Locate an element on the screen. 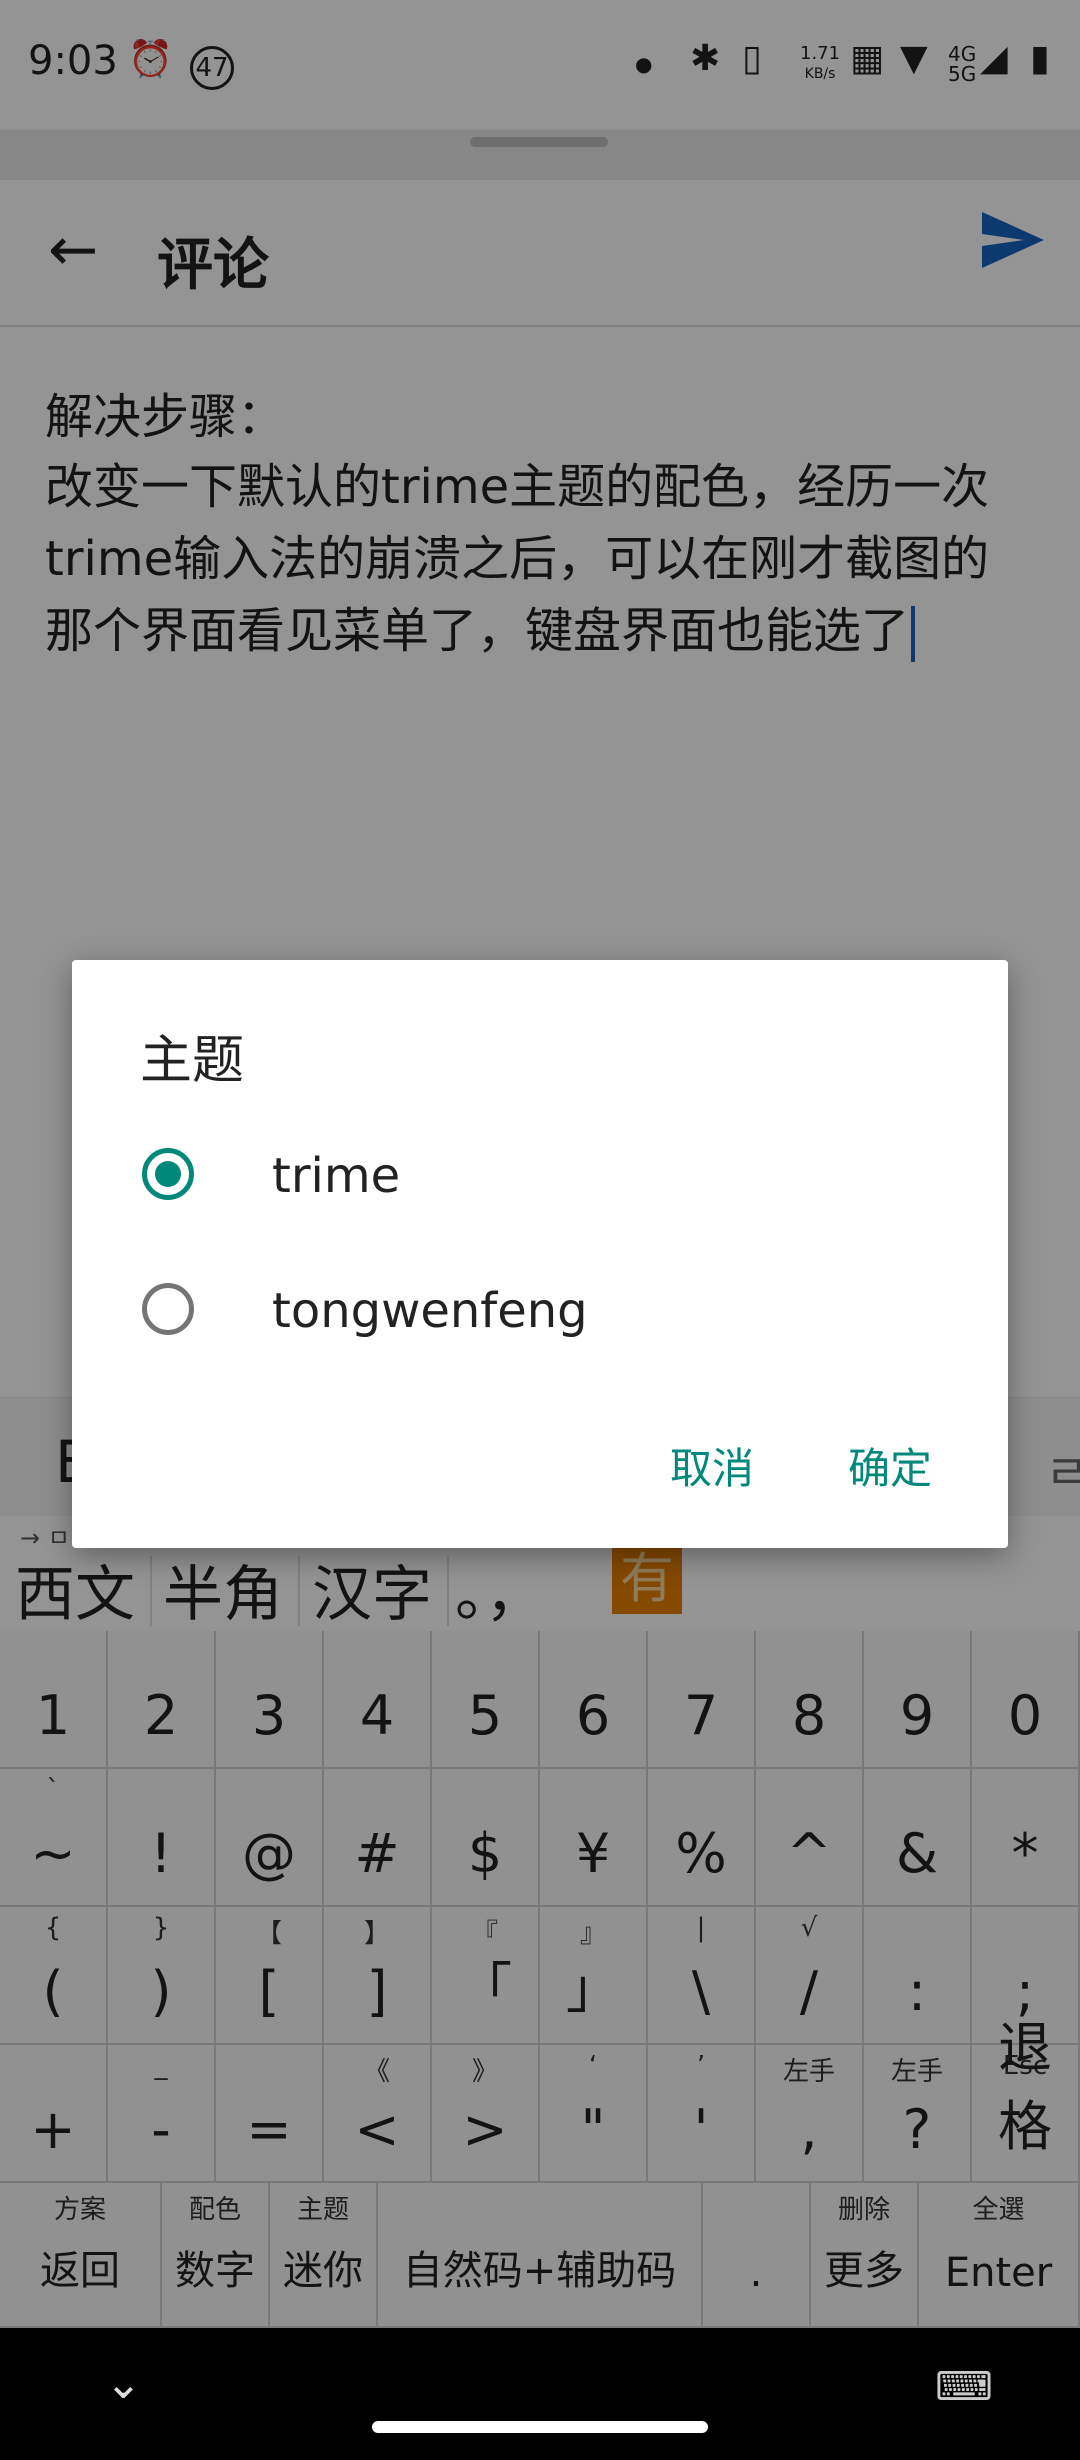 The image size is (1080, 2460). cancel-button: 取消 is located at coordinates (712, 1465).